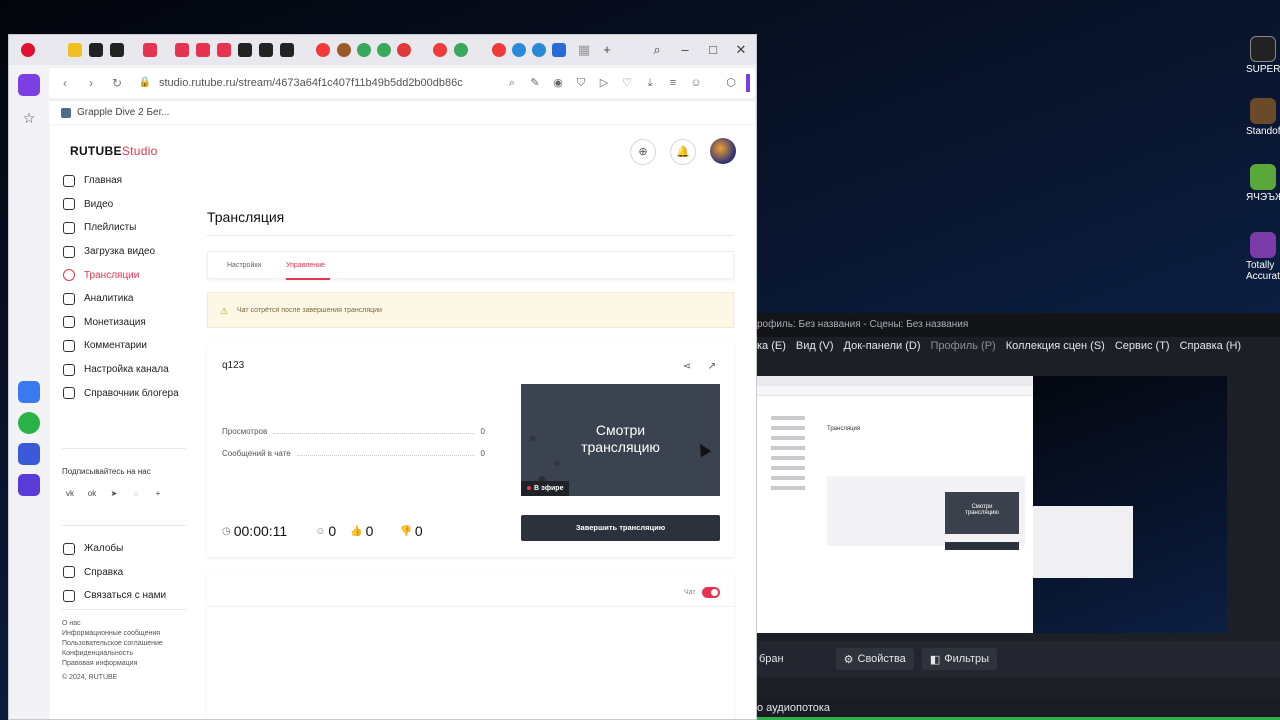 The image size is (1280, 720). I want to click on telegram-icon: ➤, so click(114, 494).